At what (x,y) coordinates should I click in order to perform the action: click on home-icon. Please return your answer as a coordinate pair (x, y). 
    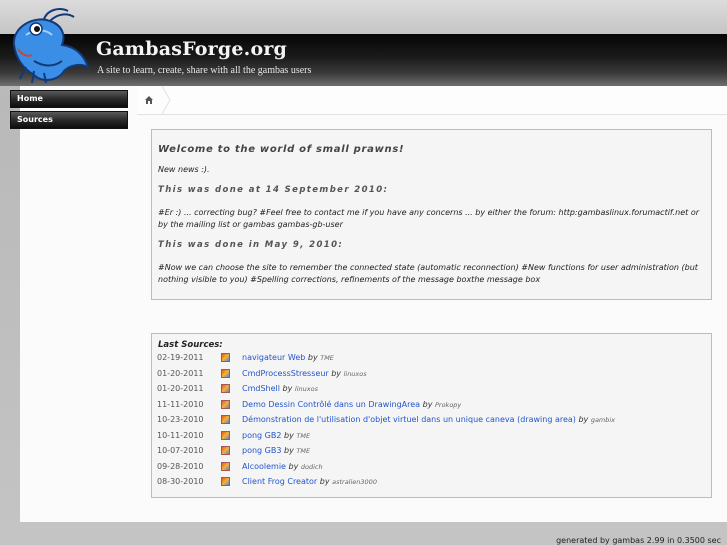
    Looking at the image, I should click on (149, 100).